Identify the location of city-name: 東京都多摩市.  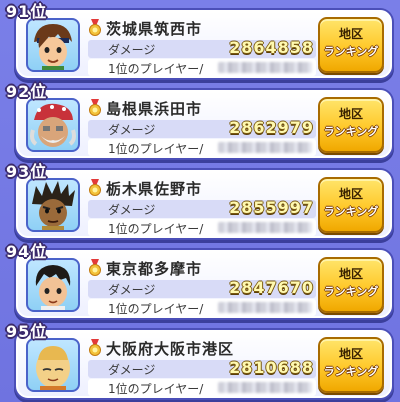
(154, 268).